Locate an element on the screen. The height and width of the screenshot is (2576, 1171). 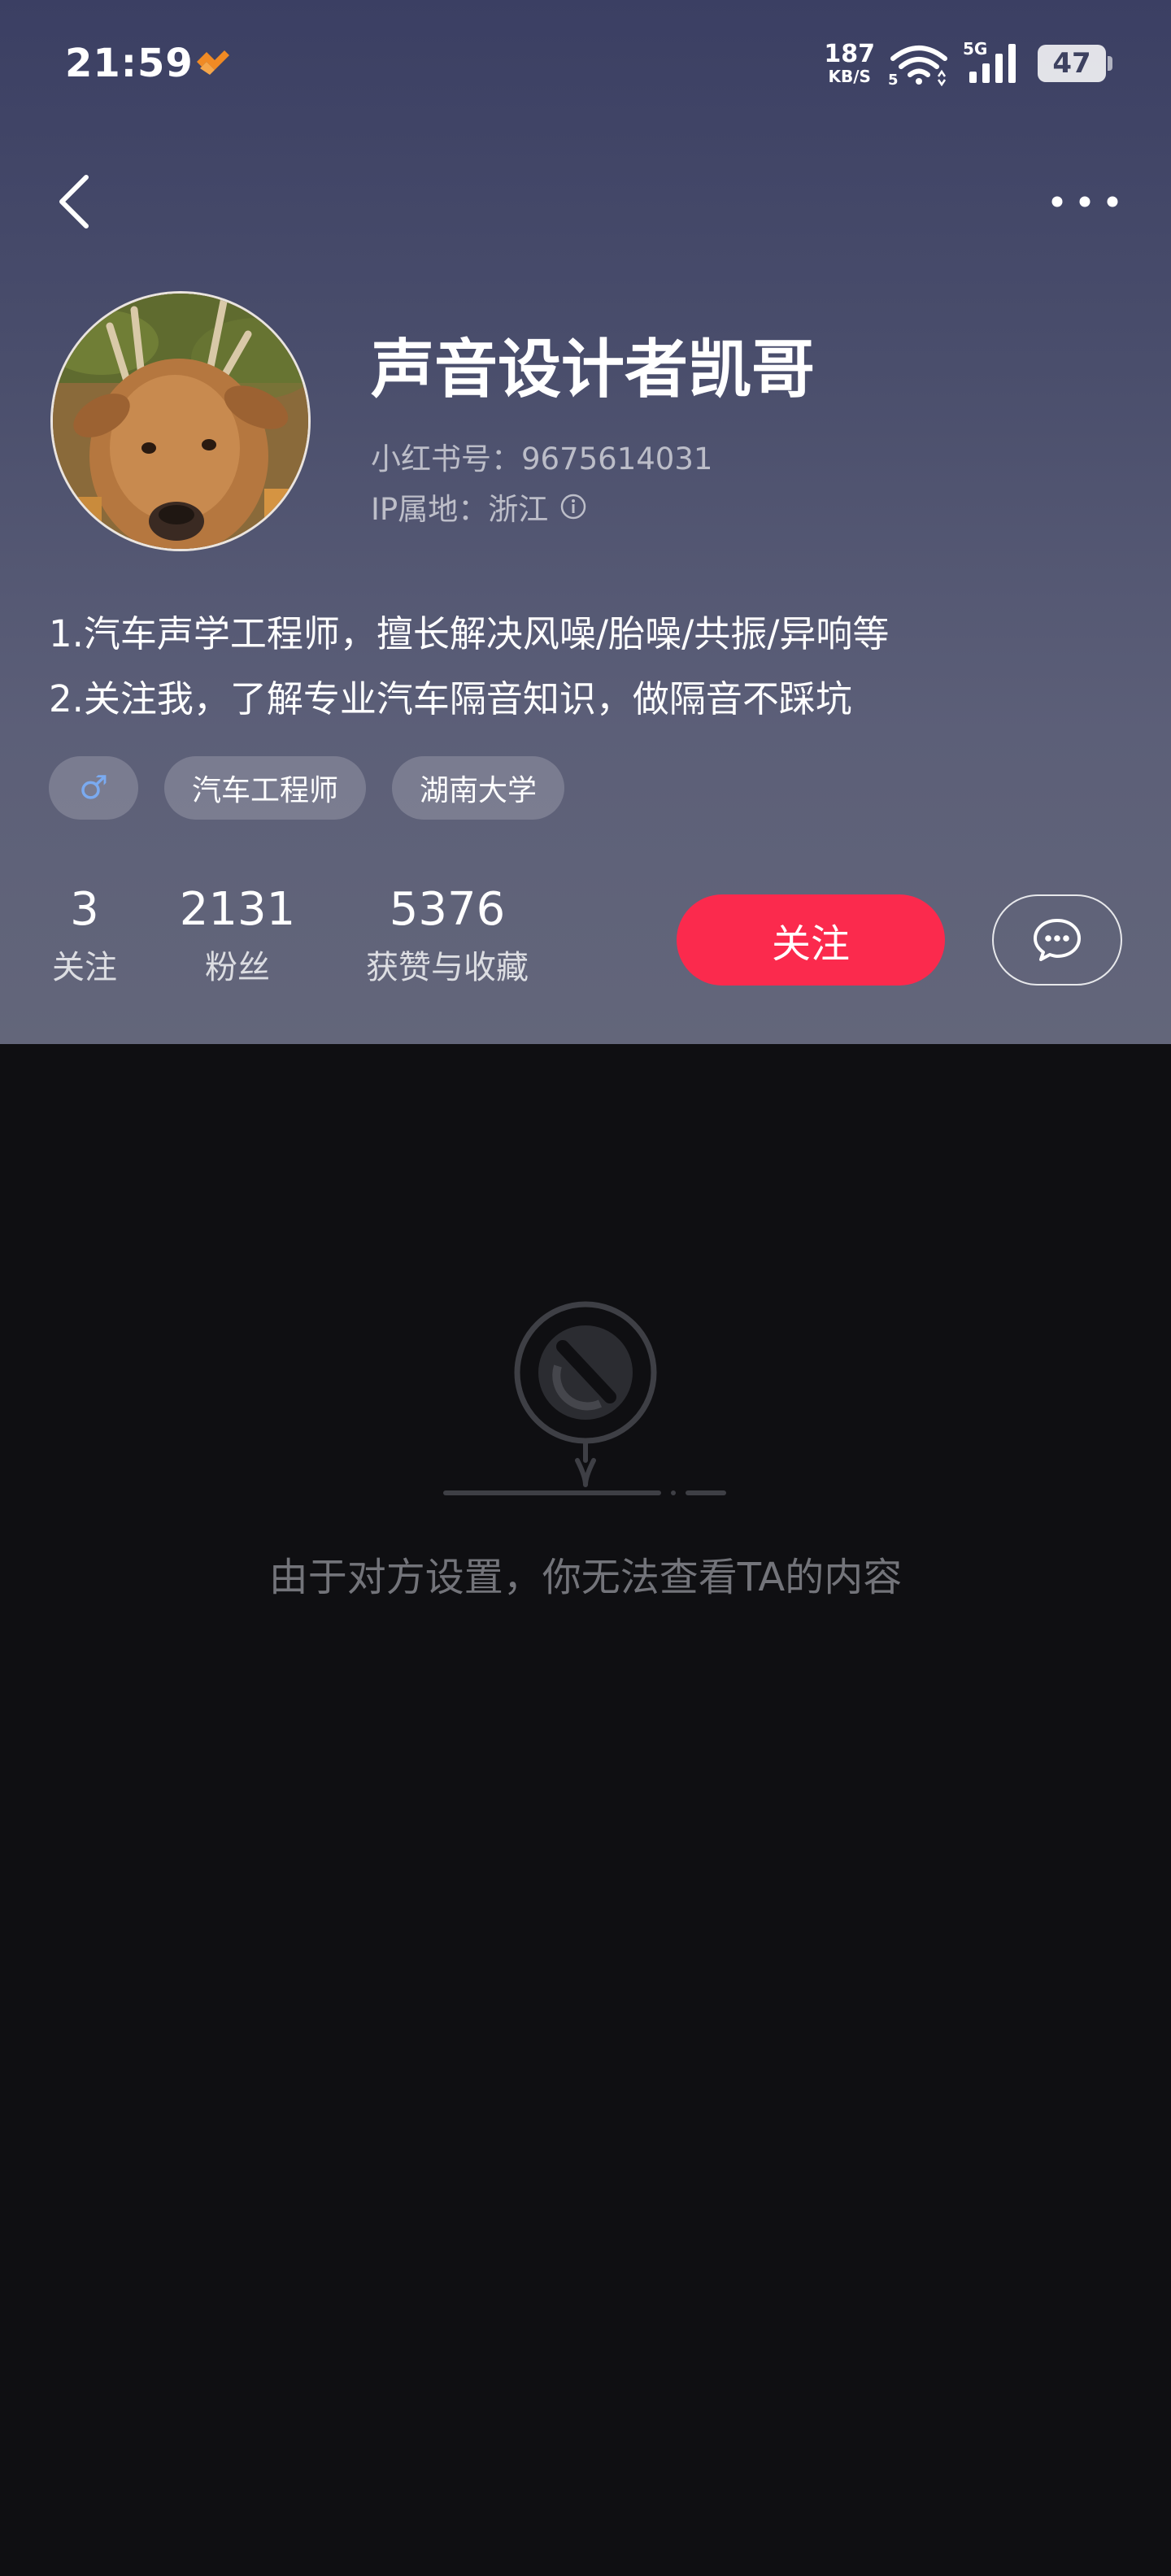
ip-location-row: IP属地：浙江 is located at coordinates (479, 507).